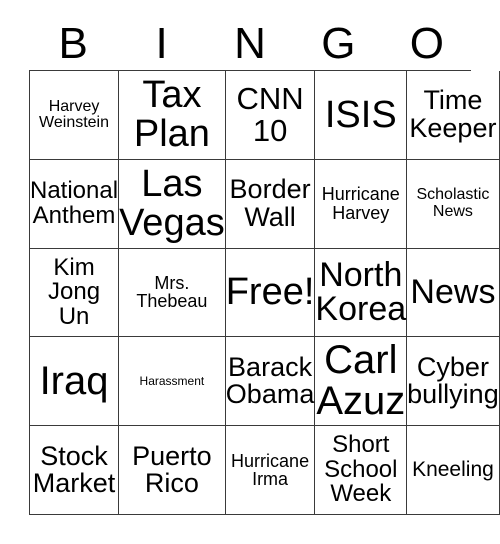 This screenshot has height=544, width=500. Describe the element at coordinates (161, 43) in the screenshot. I see `bingo-header-letter-i: I` at that location.